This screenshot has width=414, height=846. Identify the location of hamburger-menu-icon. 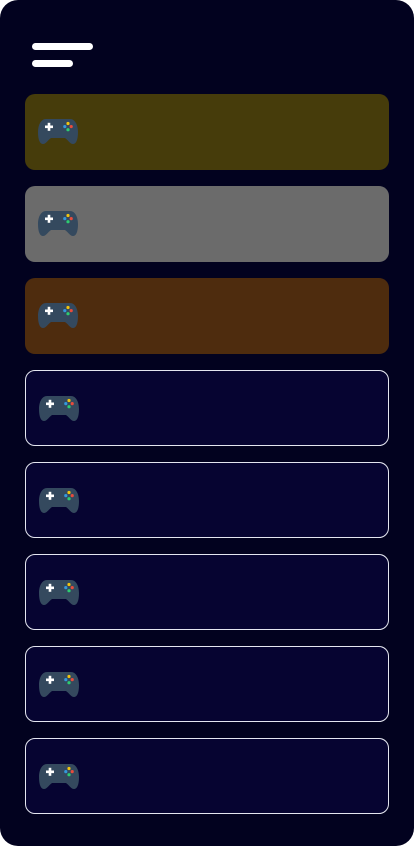
(63, 56).